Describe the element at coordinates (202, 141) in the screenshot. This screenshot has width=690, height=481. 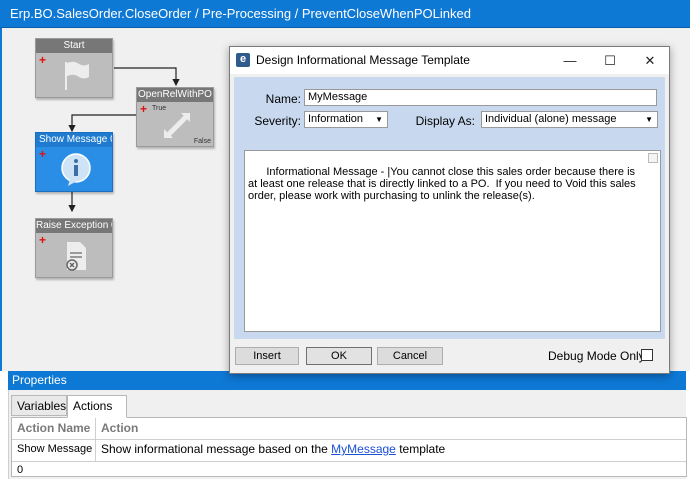
I see `false-branch-label: False` at that location.